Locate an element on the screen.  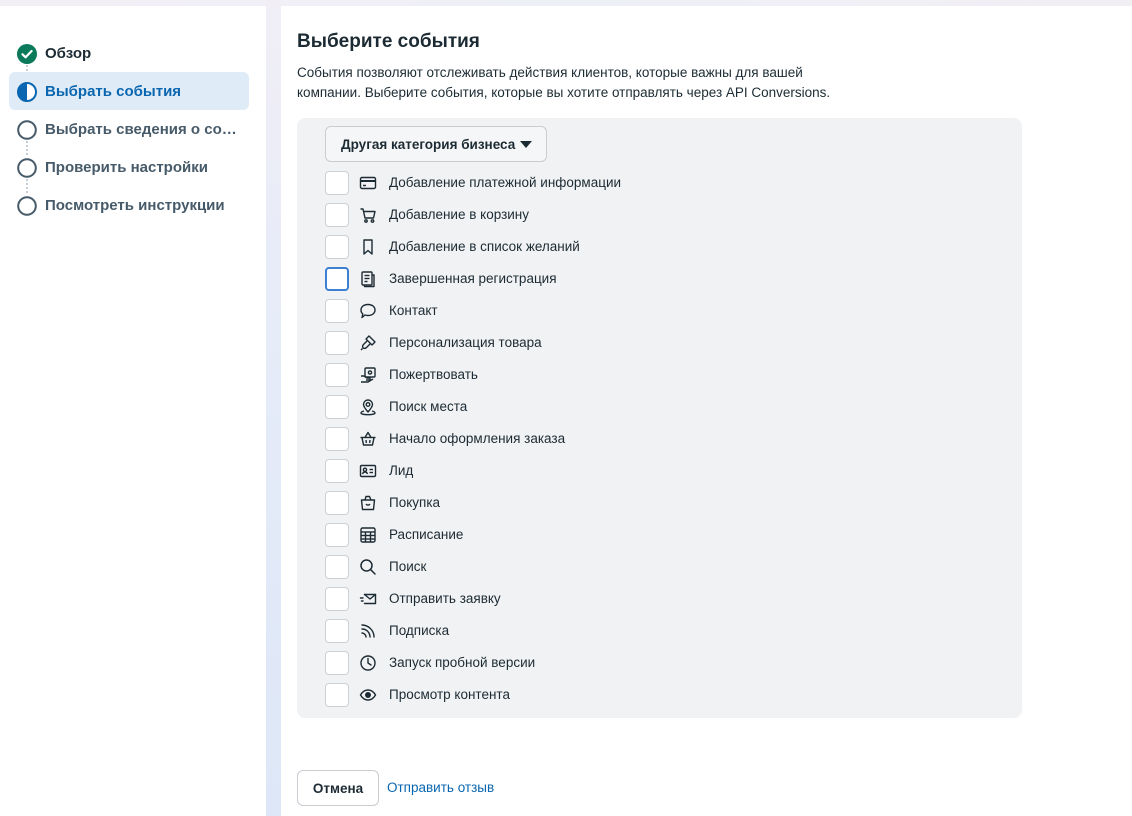
event-row: Добавление в корзину is located at coordinates (427, 215).